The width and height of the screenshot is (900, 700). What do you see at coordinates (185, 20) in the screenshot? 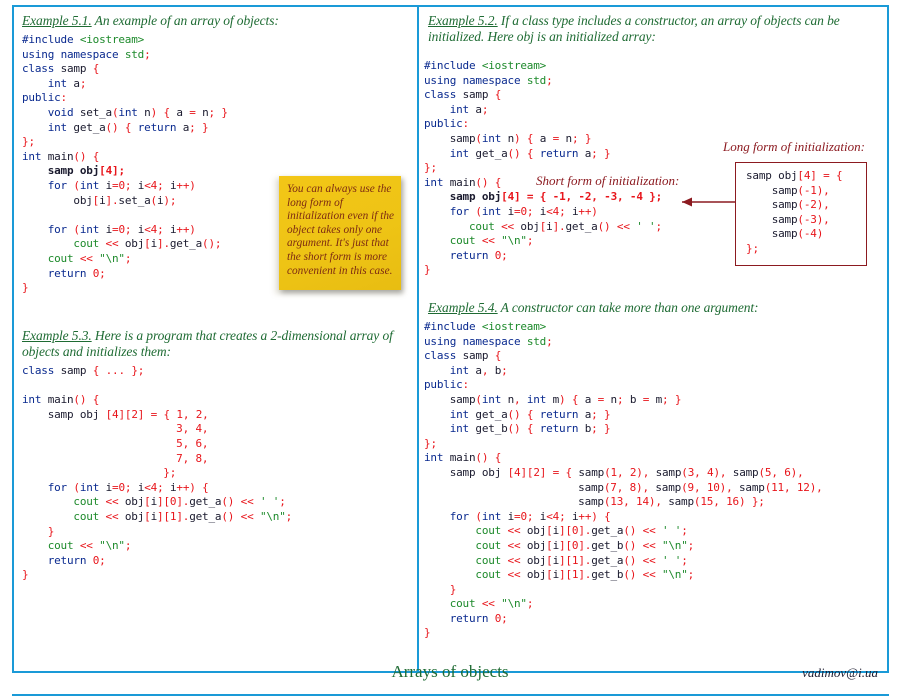
I see `example-5-1-caption: An example of an array of objects:` at bounding box center [185, 20].